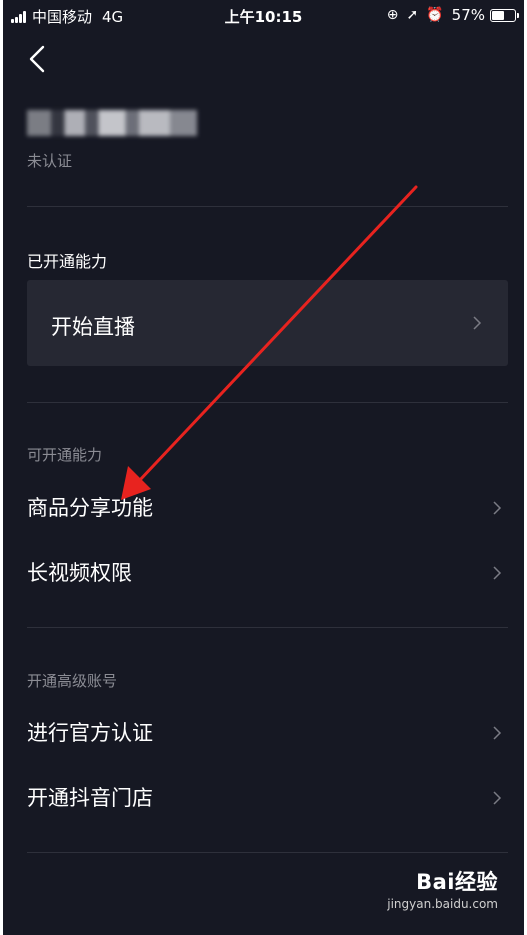  What do you see at coordinates (50, 161) in the screenshot?
I see `certification-status: 未认证` at bounding box center [50, 161].